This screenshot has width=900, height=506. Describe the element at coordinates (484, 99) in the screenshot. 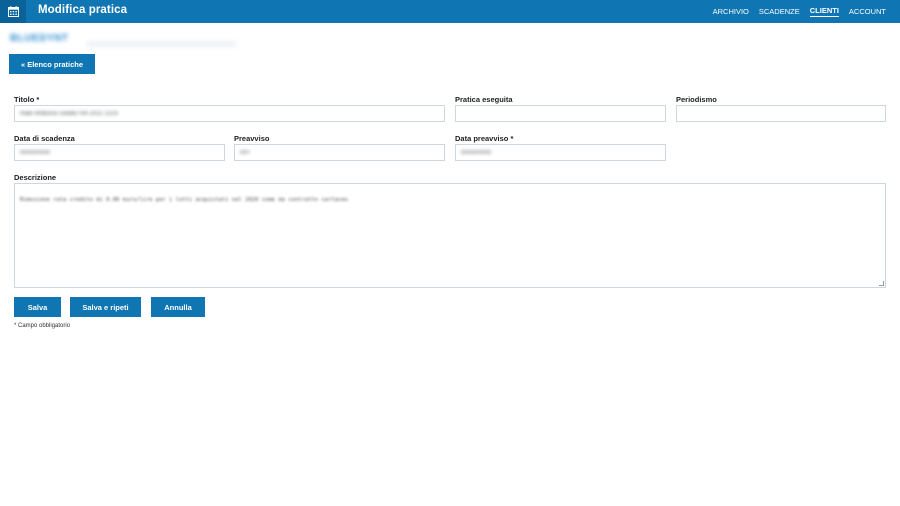

I see `pratica-eseguita-label: Pratica eseguita` at that location.